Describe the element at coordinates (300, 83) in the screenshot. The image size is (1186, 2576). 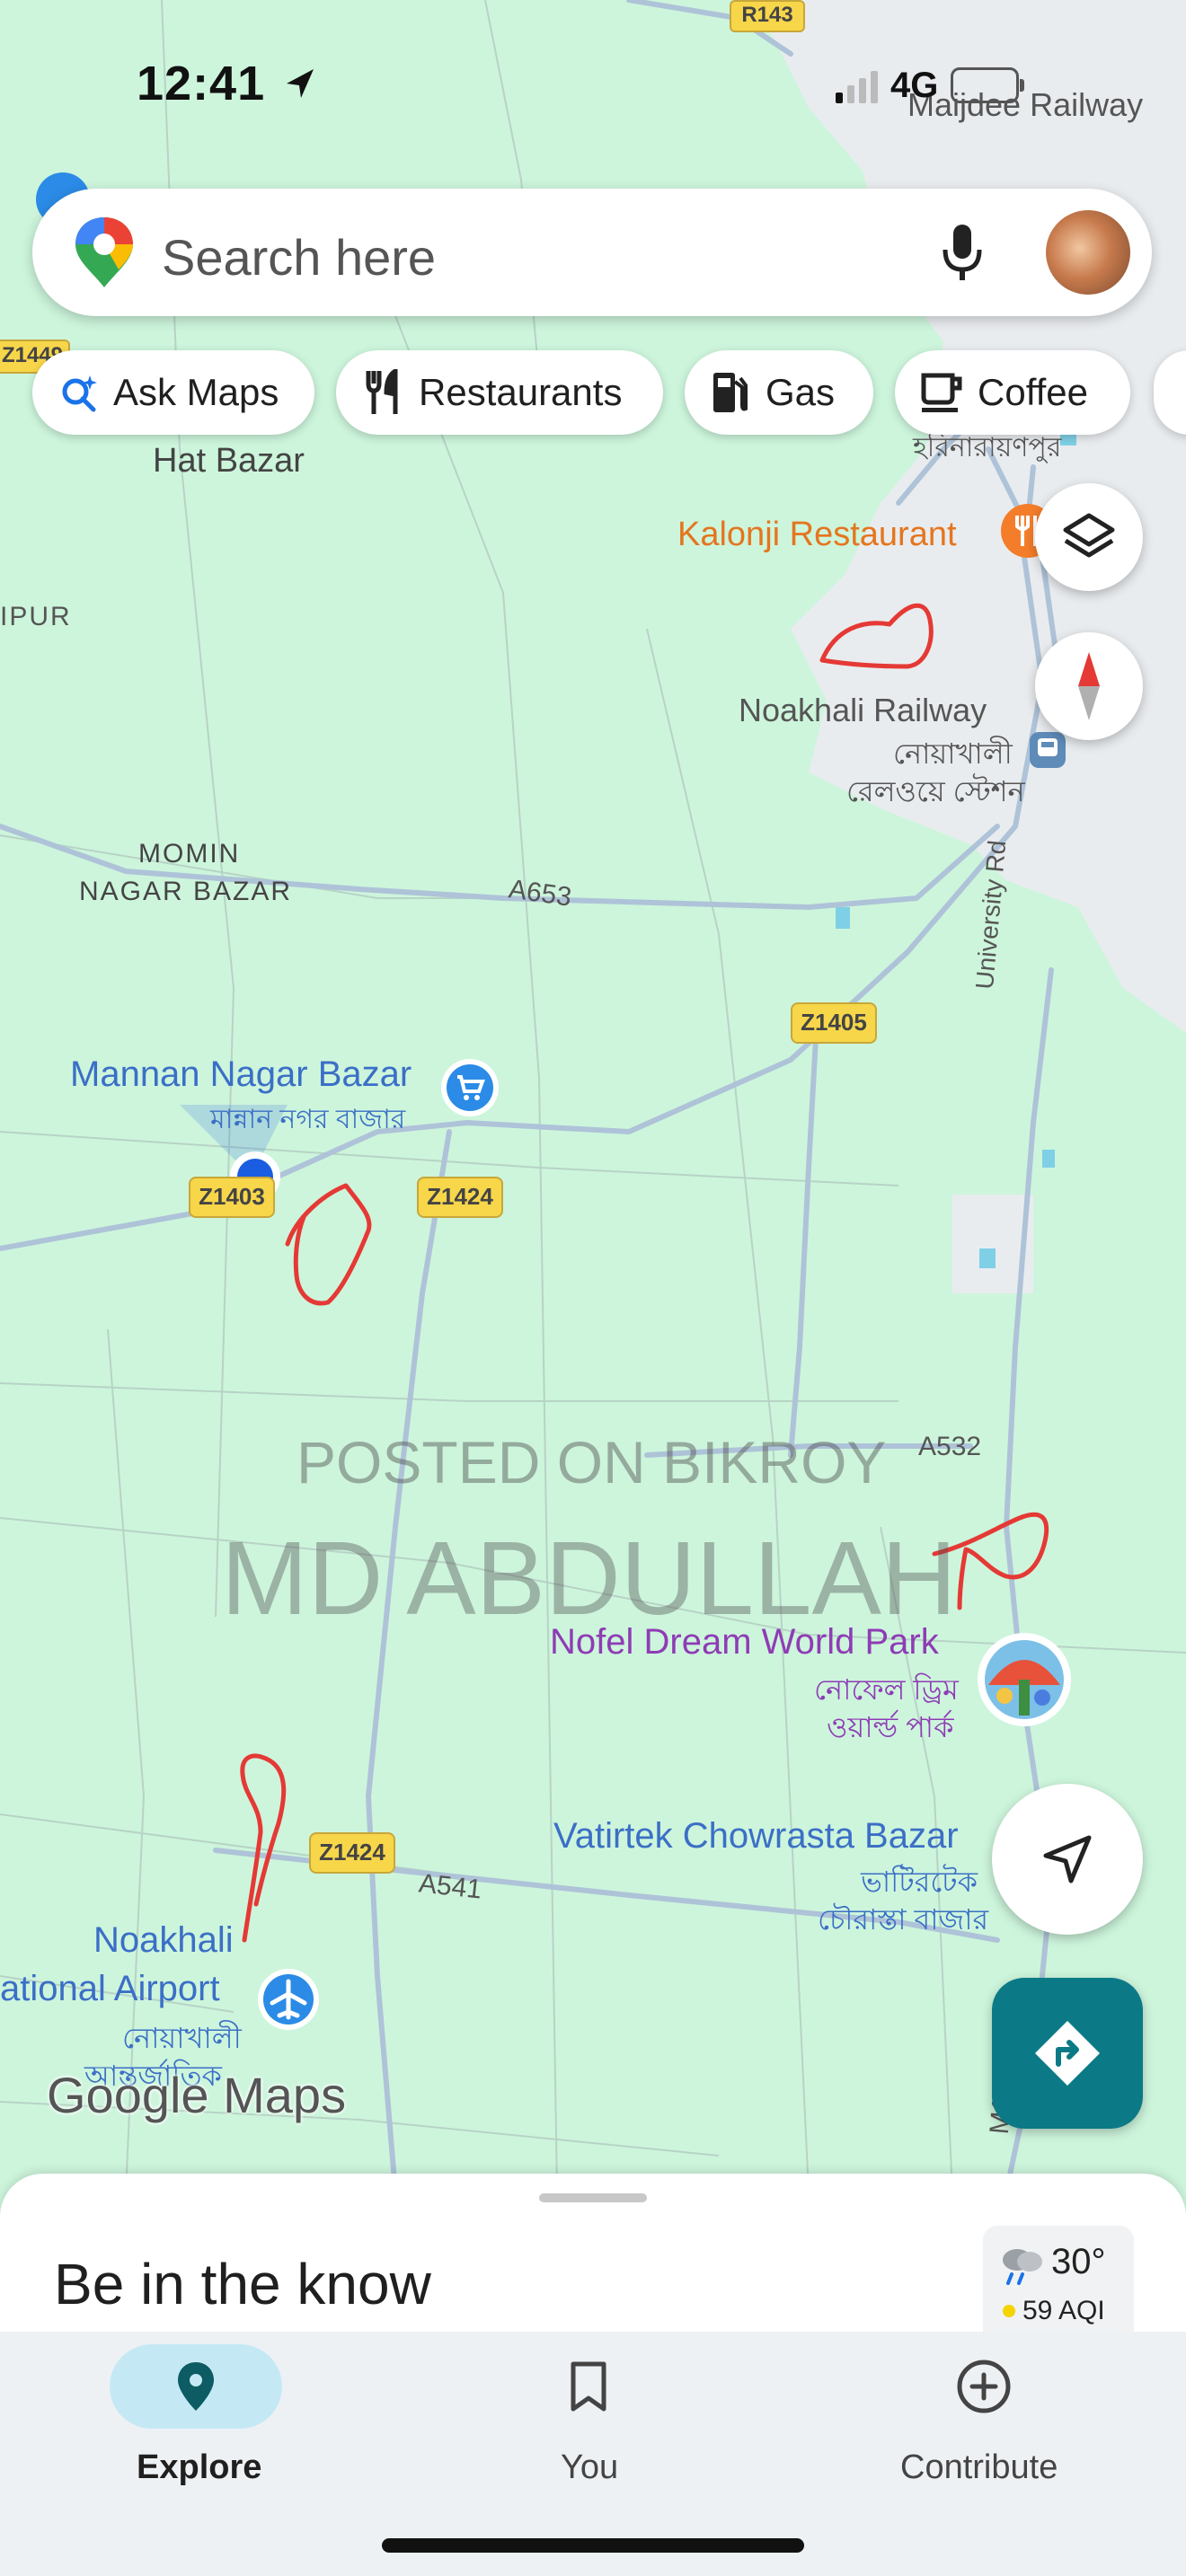
I see `location-arrow-icon` at that location.